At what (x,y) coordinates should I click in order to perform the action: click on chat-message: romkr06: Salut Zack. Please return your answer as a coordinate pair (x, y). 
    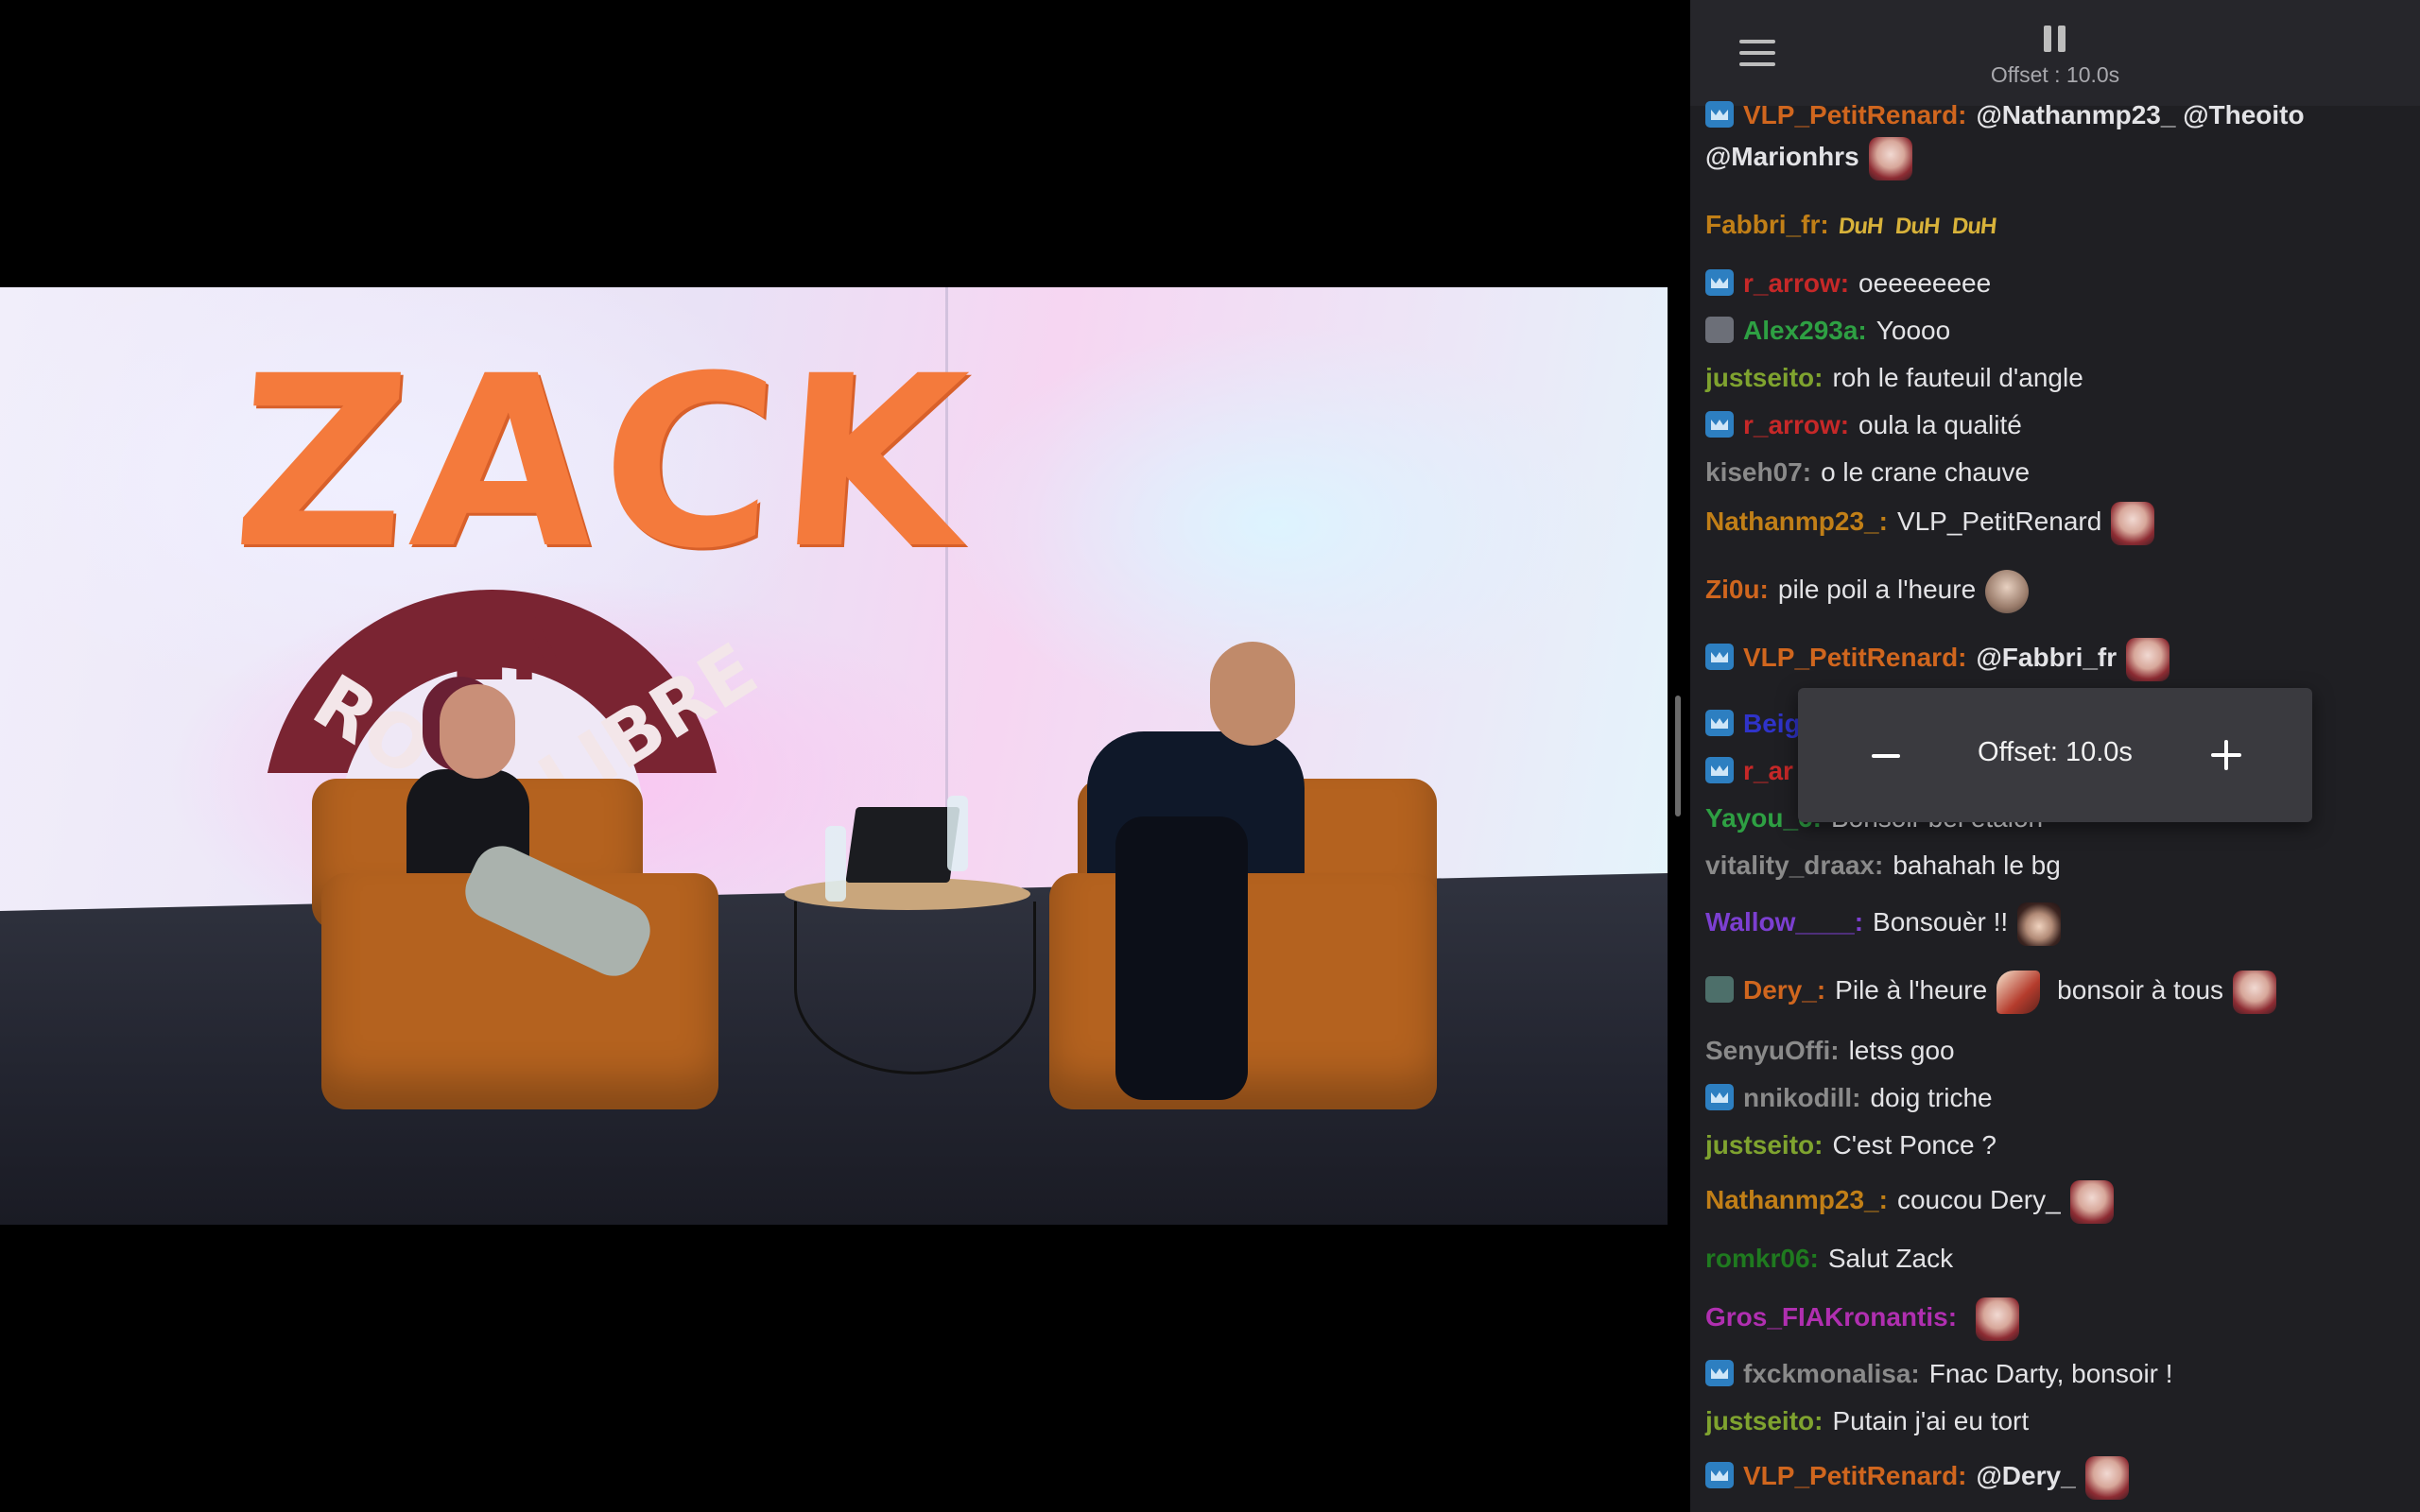
    Looking at the image, I should click on (2055, 1259).